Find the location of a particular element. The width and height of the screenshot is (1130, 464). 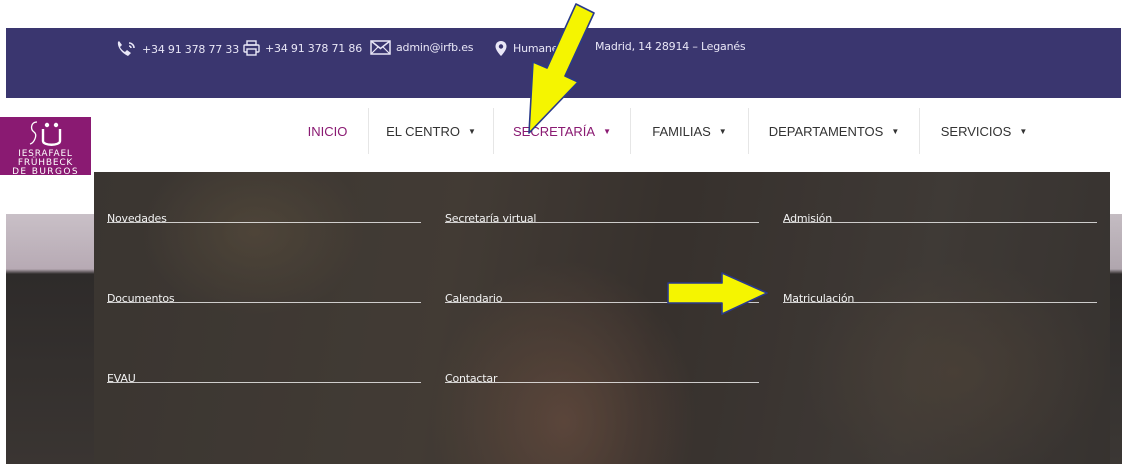

hero-image-left is located at coordinates (50, 339).